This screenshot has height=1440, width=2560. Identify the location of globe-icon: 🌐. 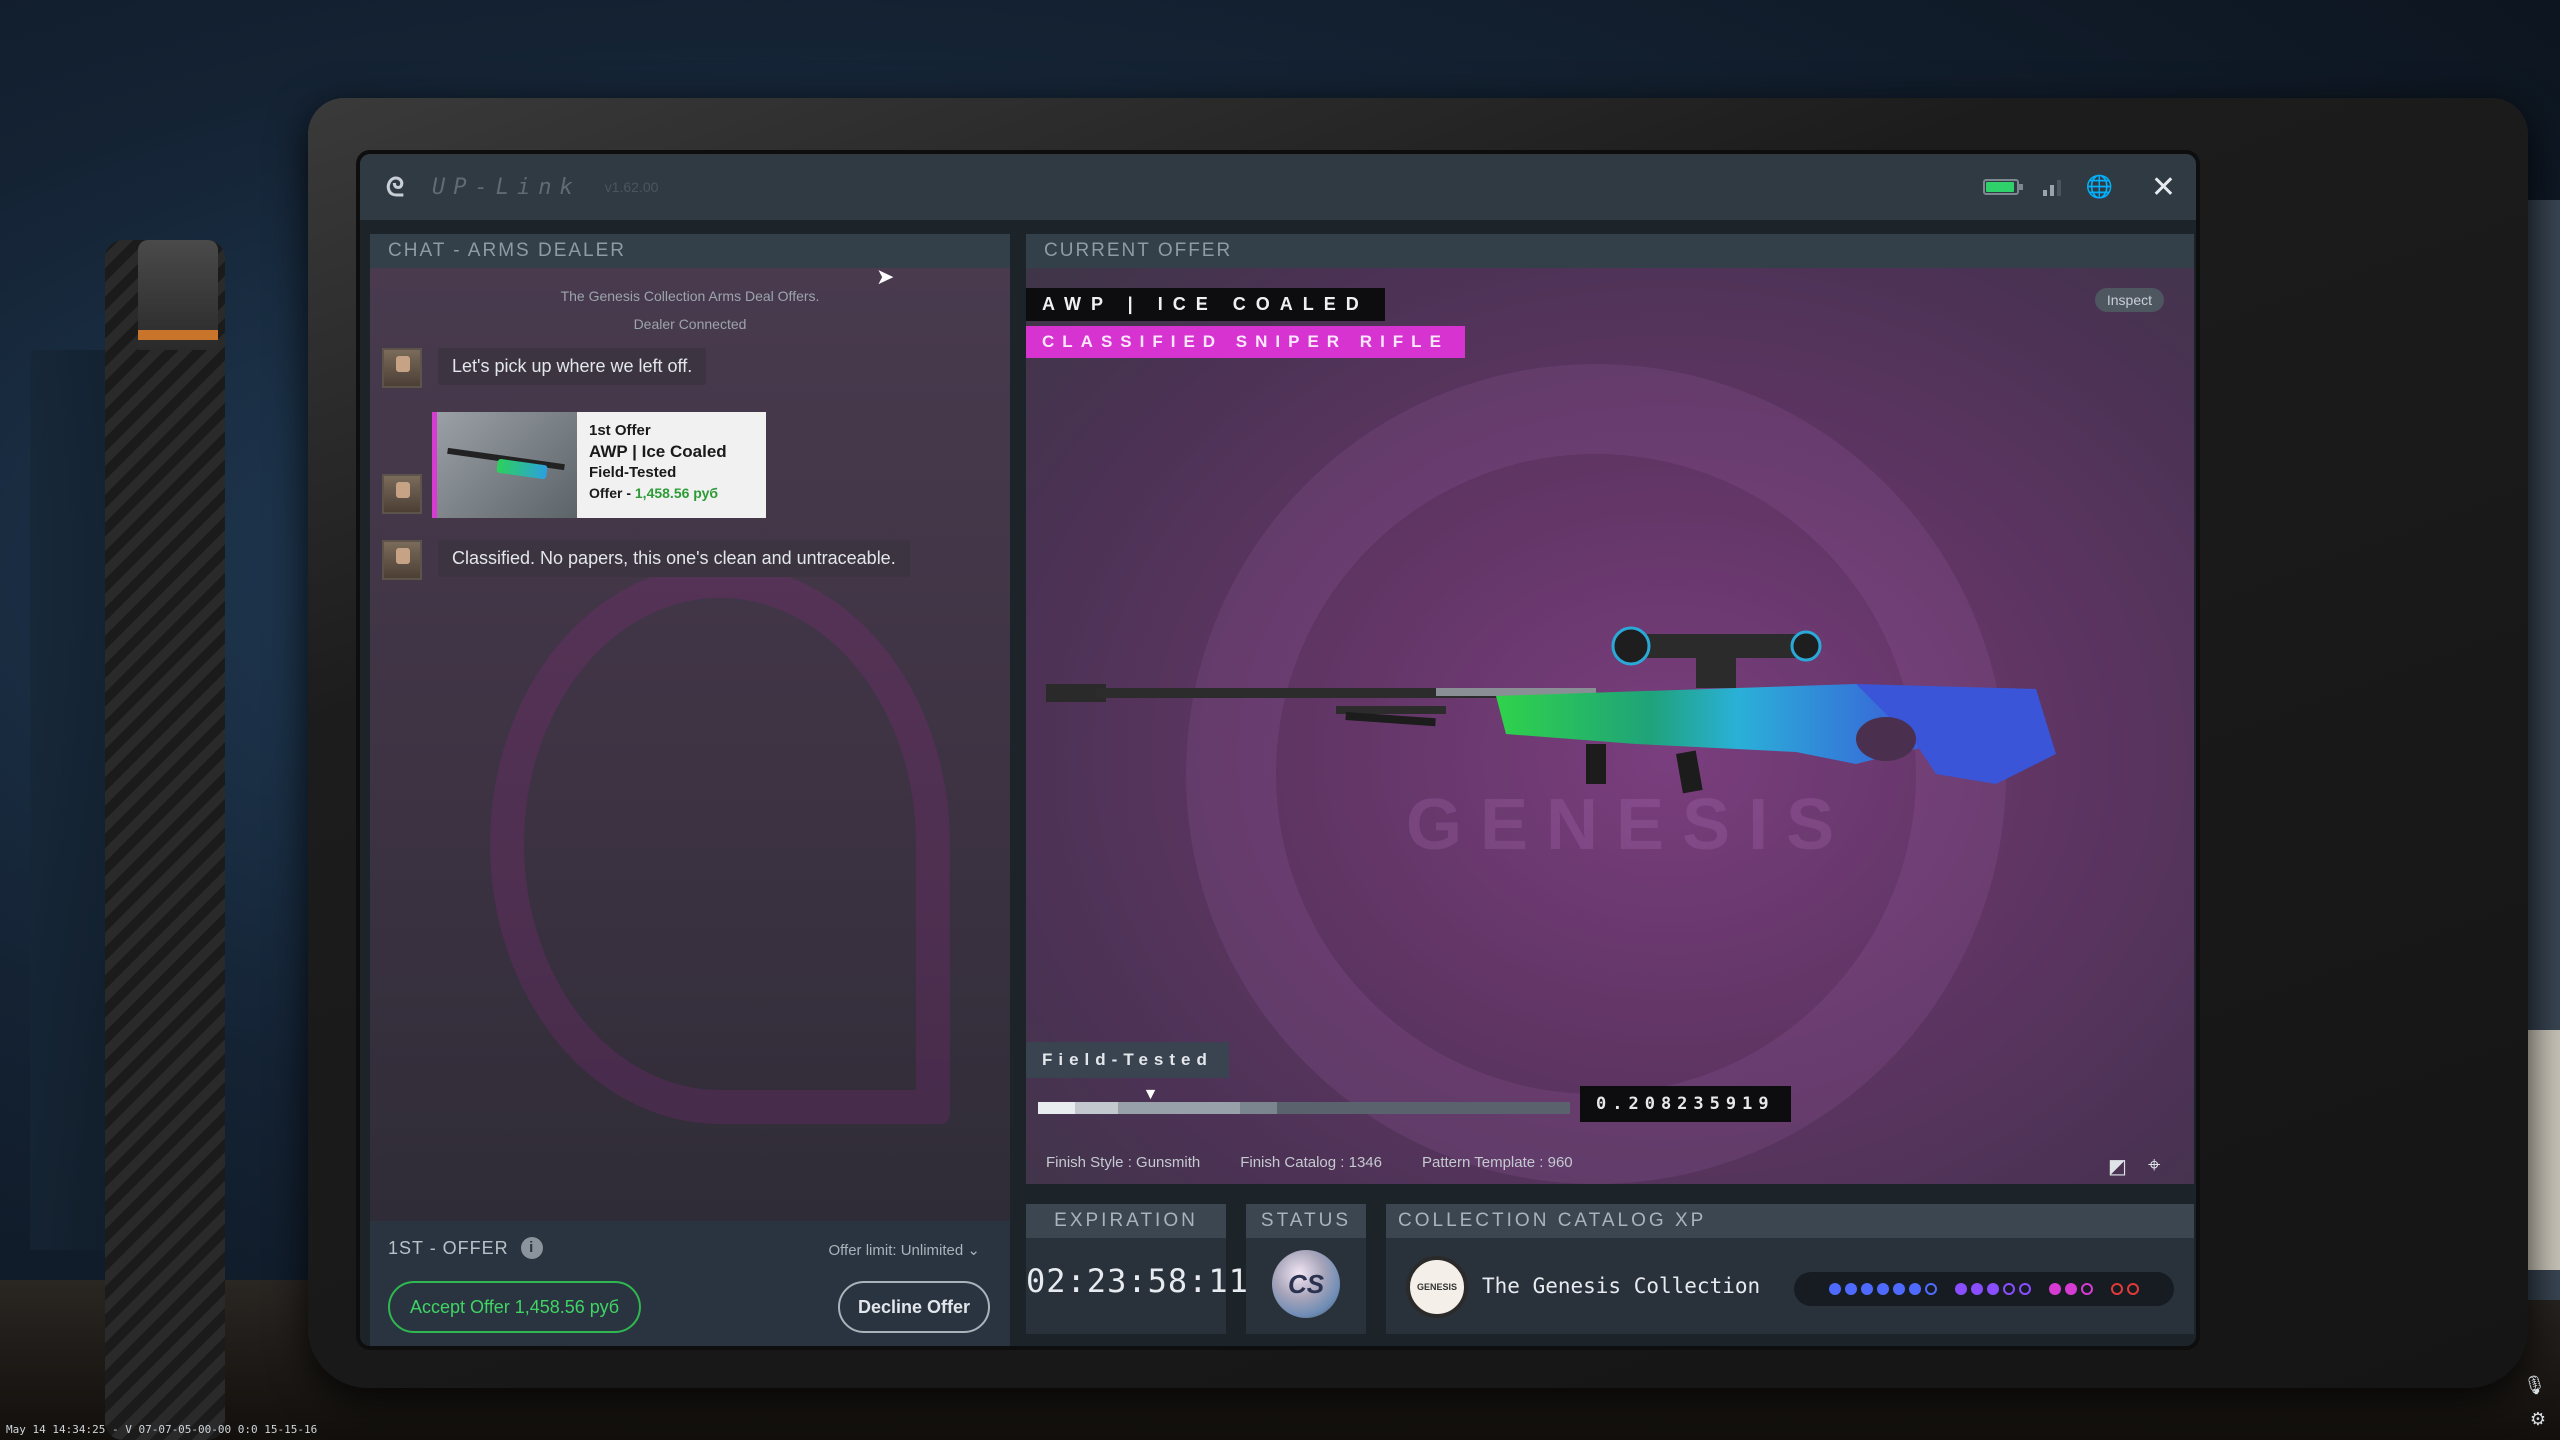
(2098, 187).